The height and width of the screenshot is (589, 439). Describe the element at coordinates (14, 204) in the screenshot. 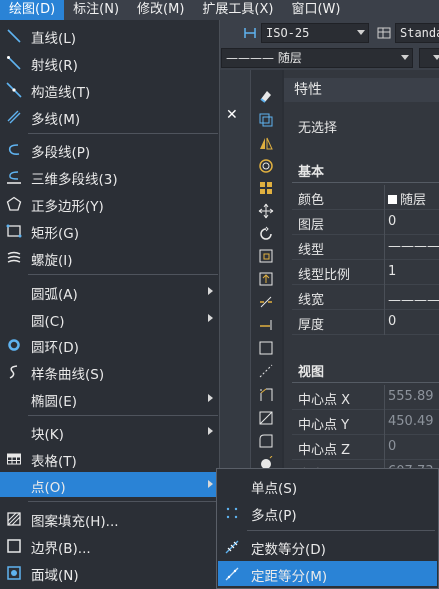

I see `polygon-icon` at that location.